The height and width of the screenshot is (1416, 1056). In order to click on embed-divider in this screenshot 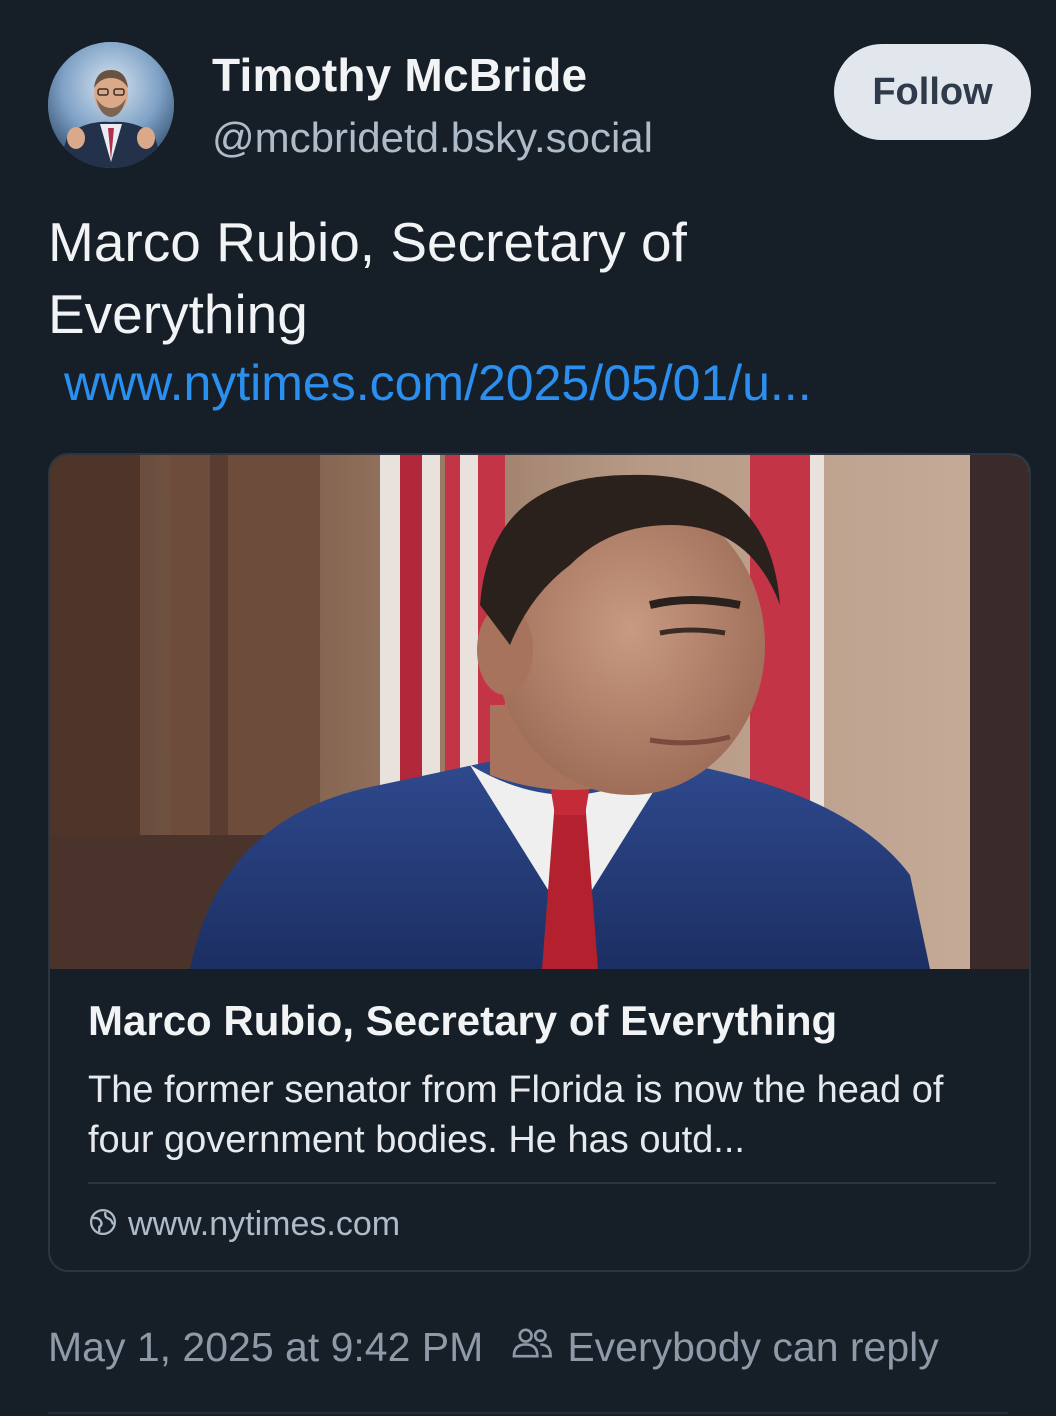, I will do `click(542, 1183)`.